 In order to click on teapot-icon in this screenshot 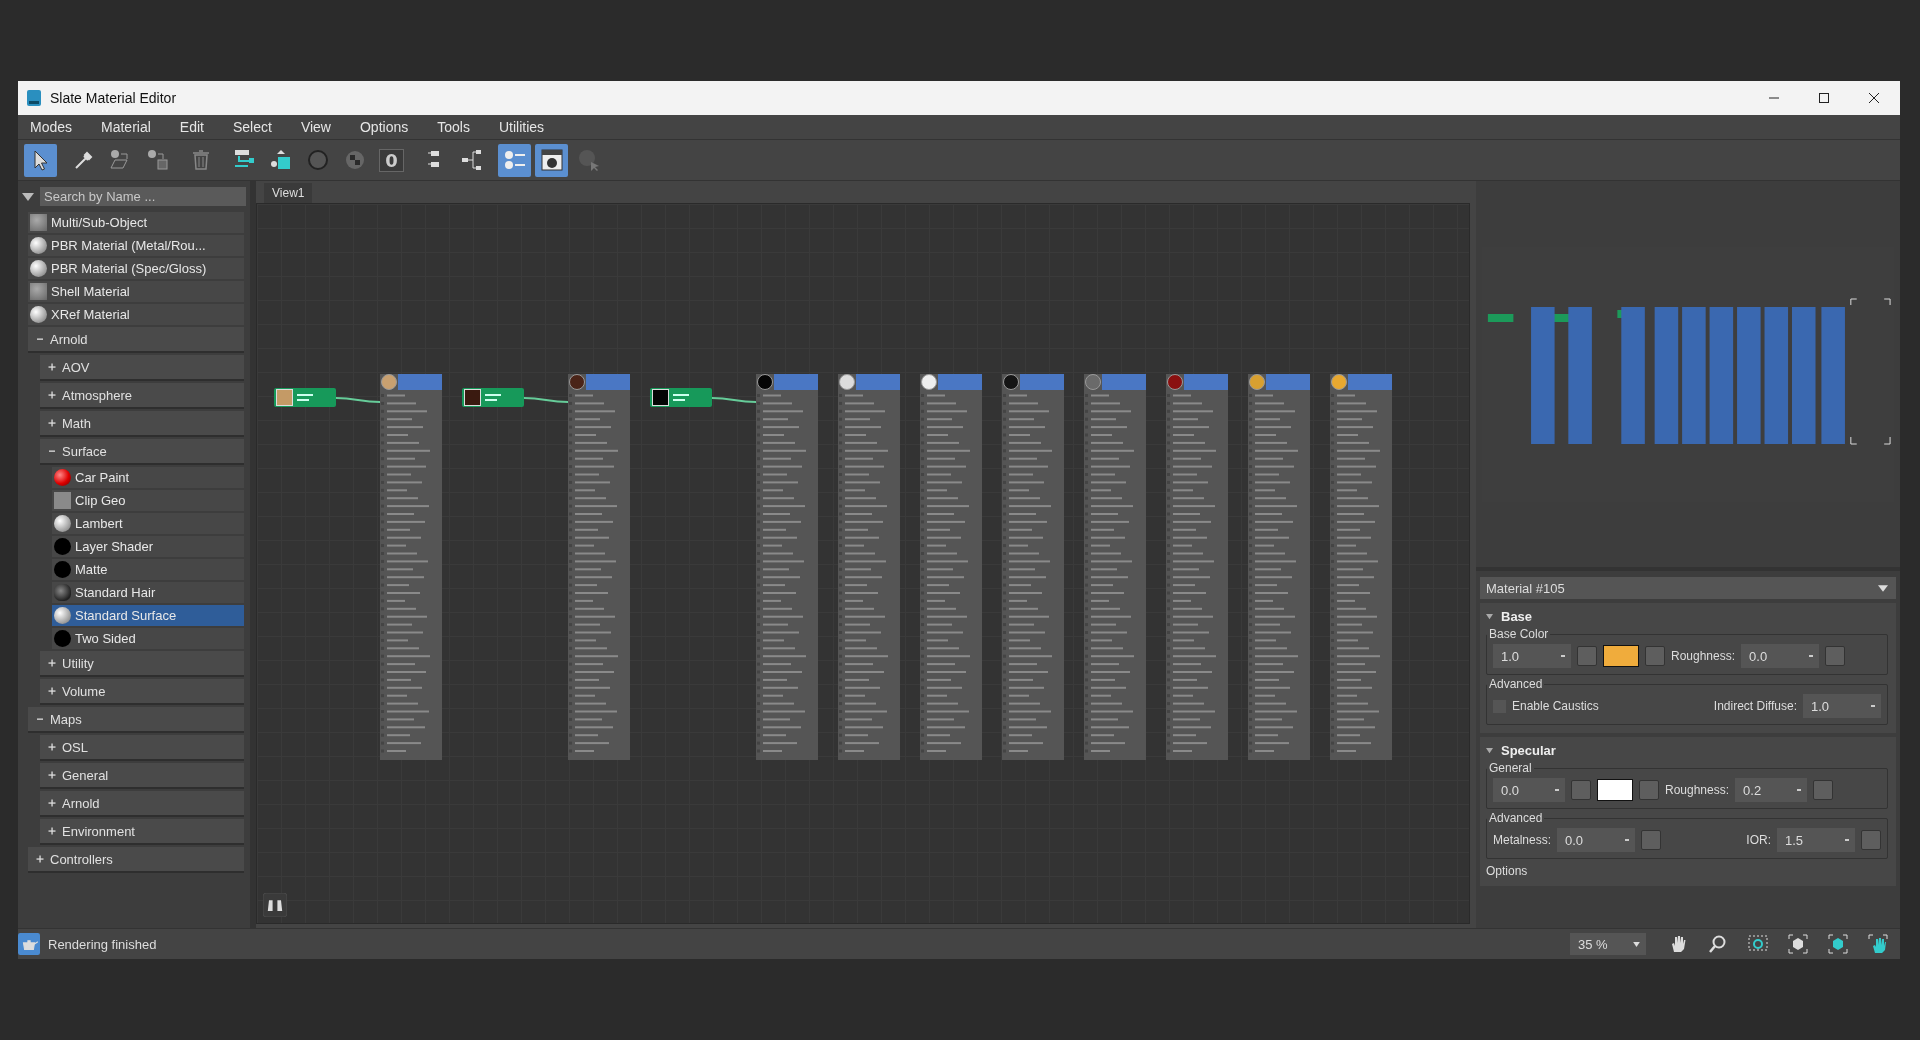, I will do `click(29, 944)`.